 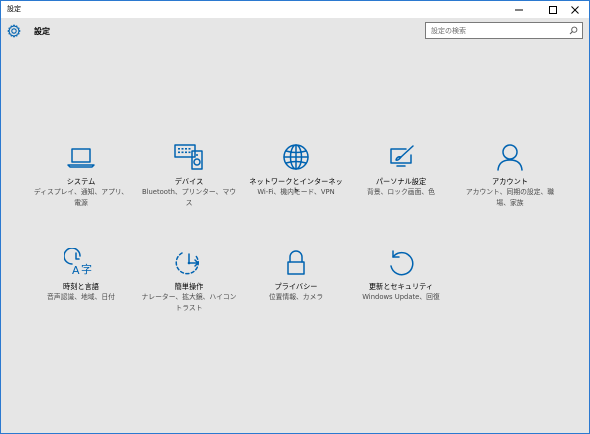 I want to click on keyboard-speaker-icon, so click(x=188, y=157).